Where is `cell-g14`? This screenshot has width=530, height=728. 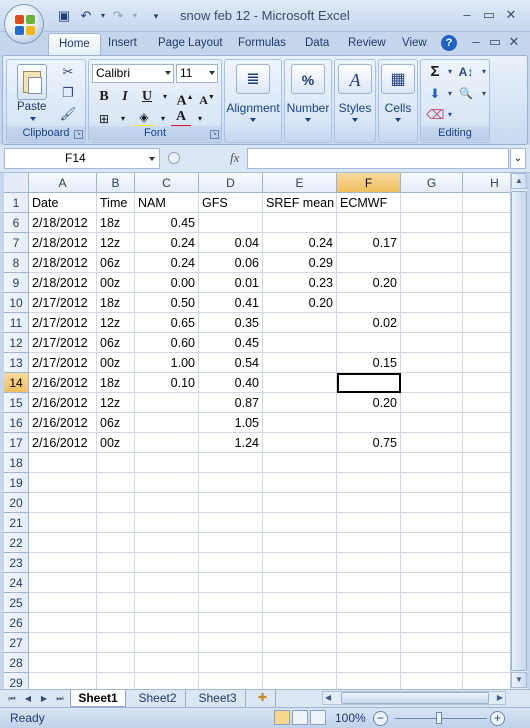
cell-g14 is located at coordinates (432, 383).